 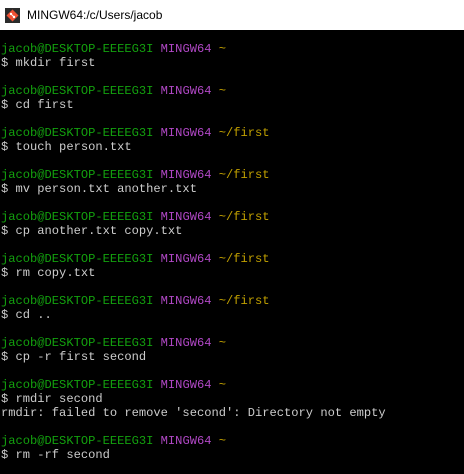 I want to click on command-line: $ rm -rf second, so click(x=232, y=455).